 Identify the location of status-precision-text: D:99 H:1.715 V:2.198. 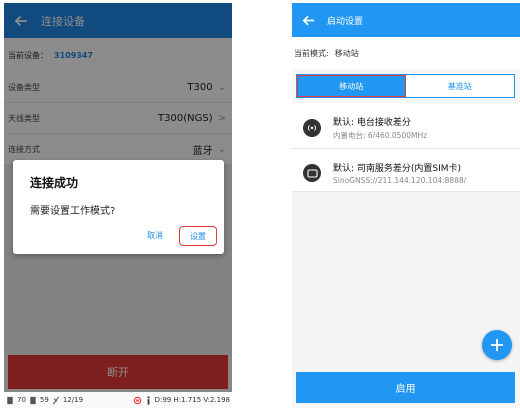
(192, 400).